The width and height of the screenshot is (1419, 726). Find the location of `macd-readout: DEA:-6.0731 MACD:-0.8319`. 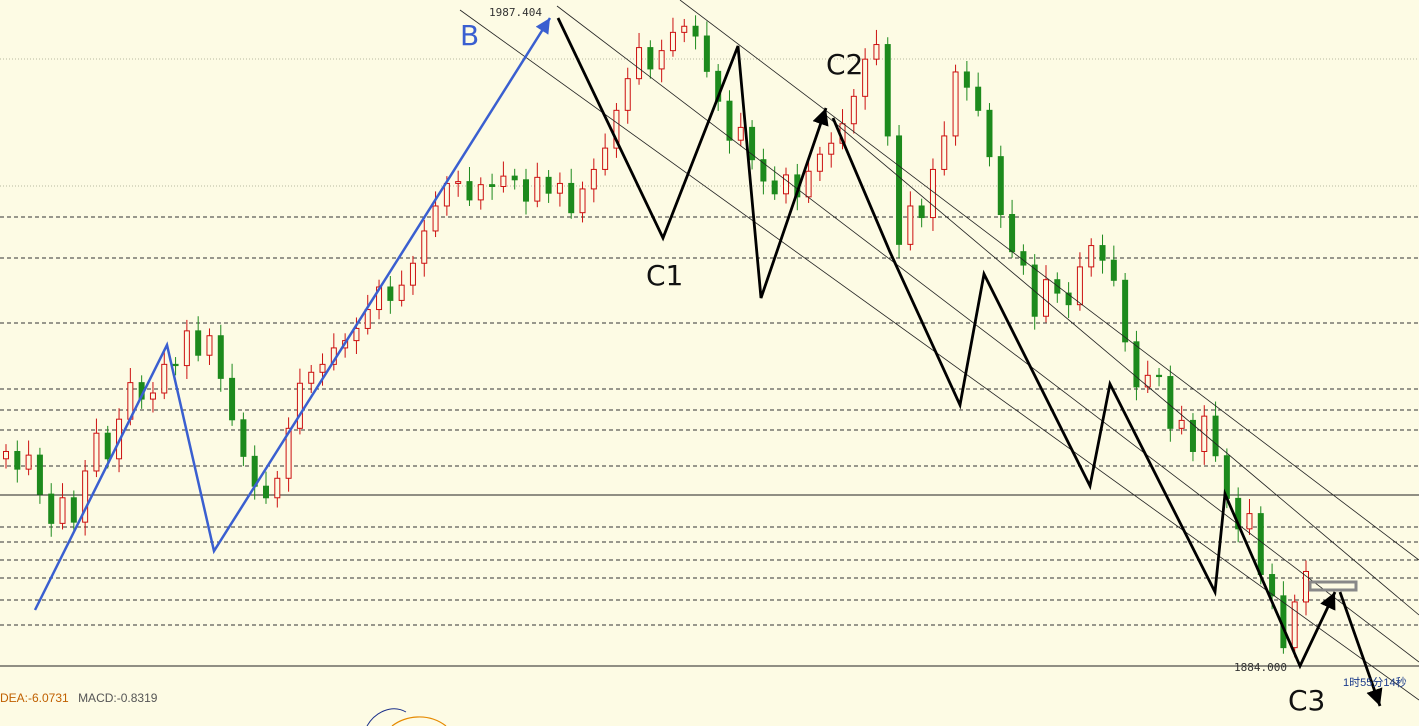

macd-readout: DEA:-6.0731 MACD:-0.8319 is located at coordinates (78, 700).